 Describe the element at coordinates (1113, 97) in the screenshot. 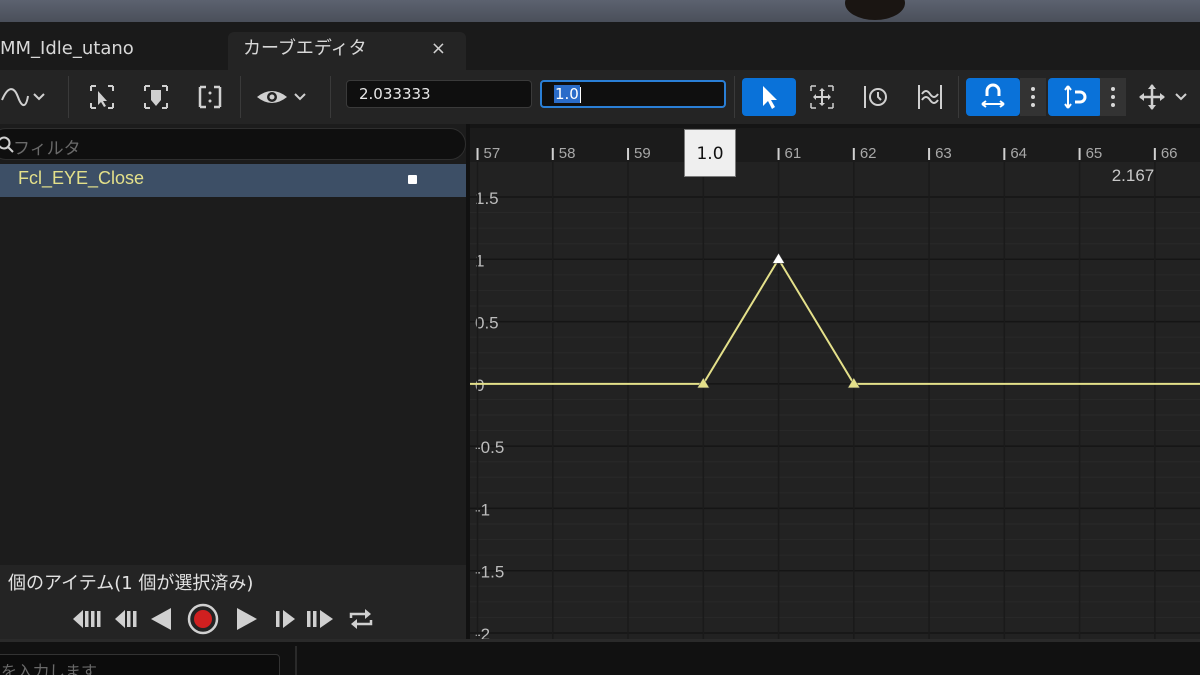

I see `value-snap-options` at that location.